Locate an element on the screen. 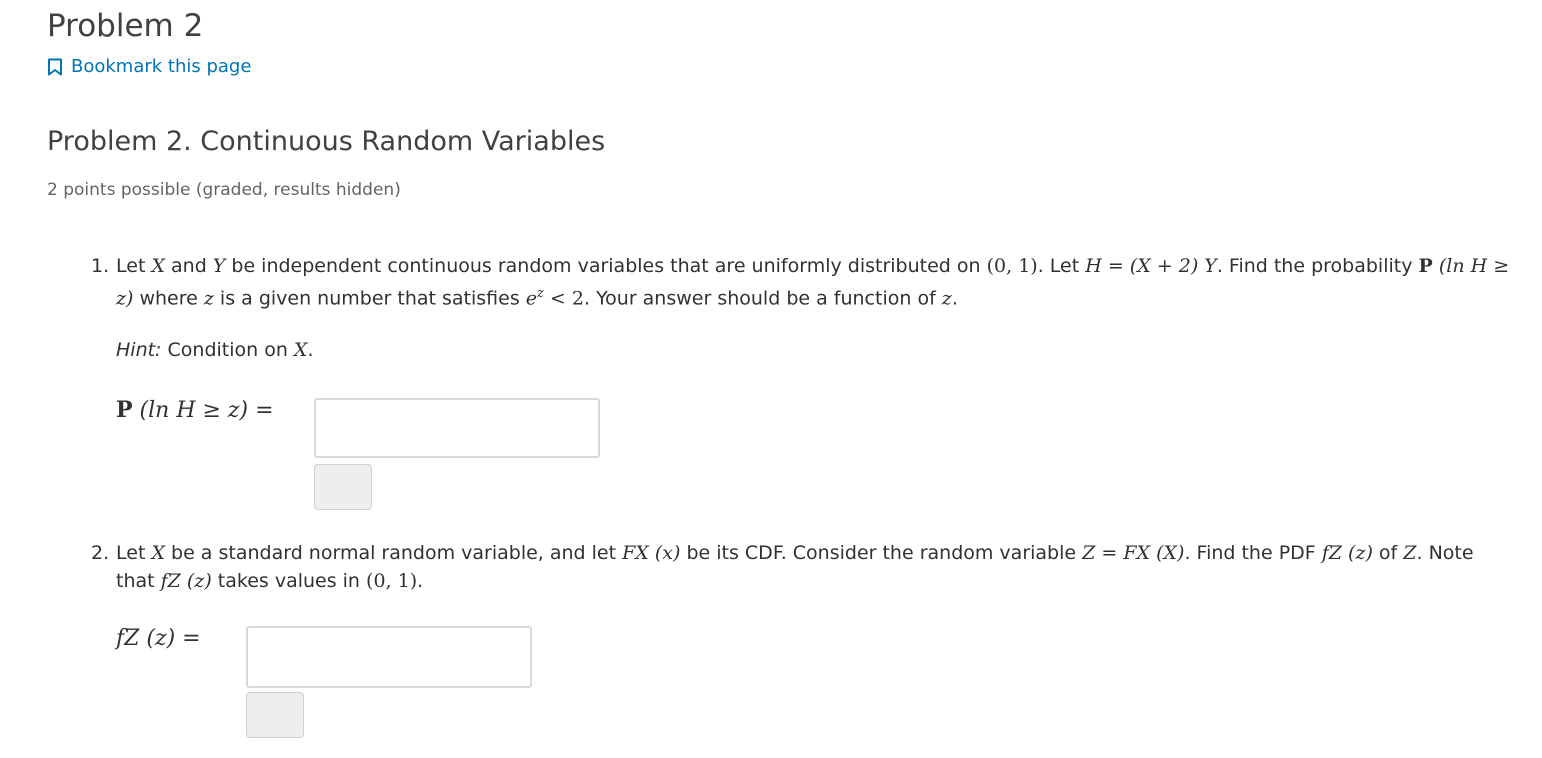 The width and height of the screenshot is (1542, 758). answer-2-button is located at coordinates (275, 715).